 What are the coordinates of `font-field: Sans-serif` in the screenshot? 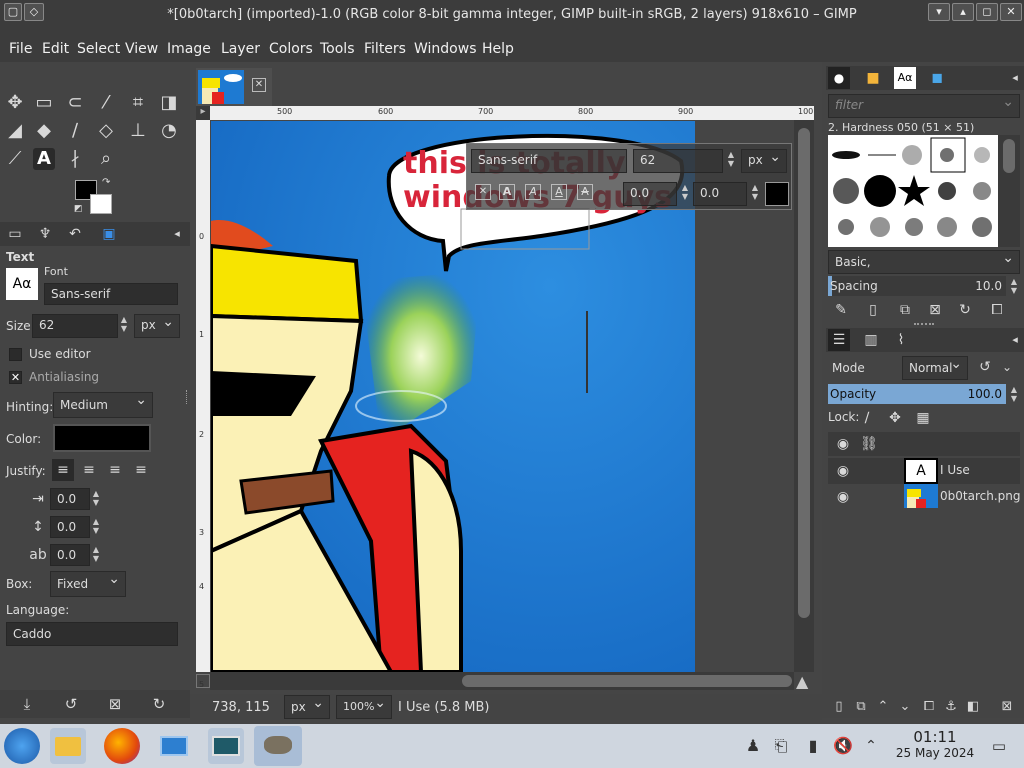 It's located at (111, 294).